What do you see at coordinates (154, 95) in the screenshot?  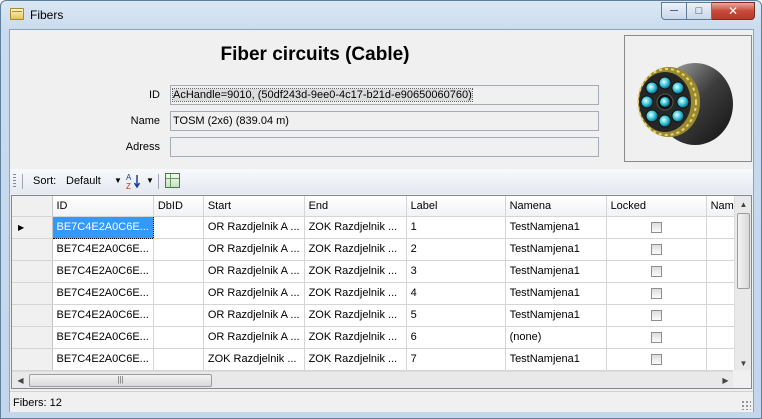 I see `id-label: ID` at bounding box center [154, 95].